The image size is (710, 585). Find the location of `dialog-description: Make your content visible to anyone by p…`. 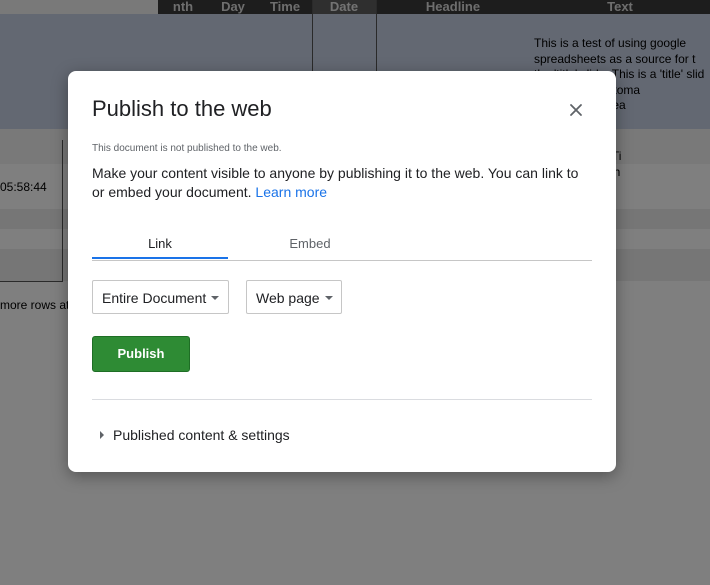

dialog-description: Make your content visible to anyone by p… is located at coordinates (342, 183).